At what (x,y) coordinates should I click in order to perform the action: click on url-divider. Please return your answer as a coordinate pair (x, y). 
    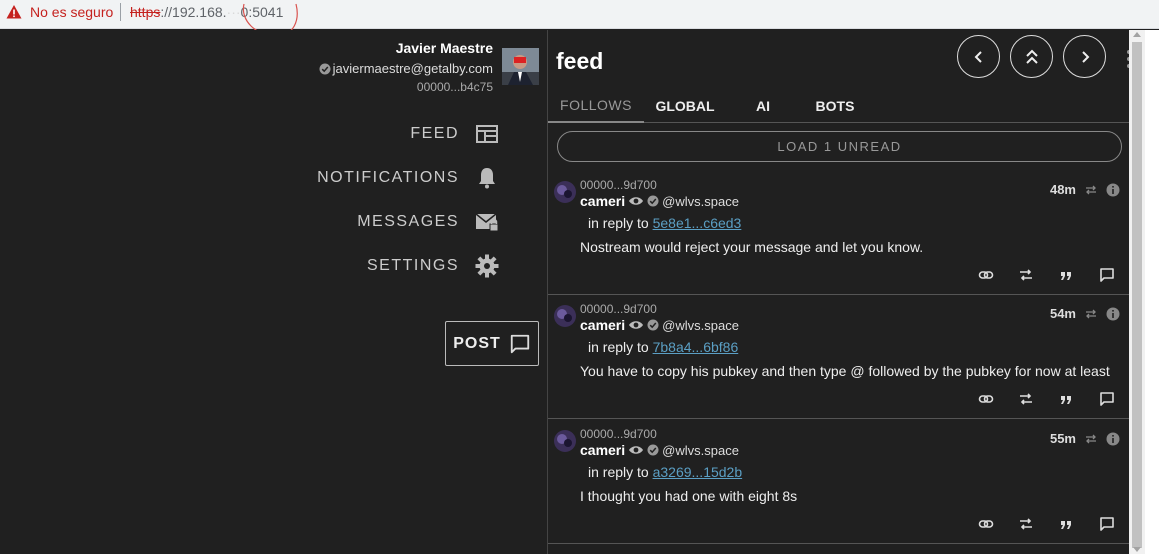
    Looking at the image, I should click on (120, 12).